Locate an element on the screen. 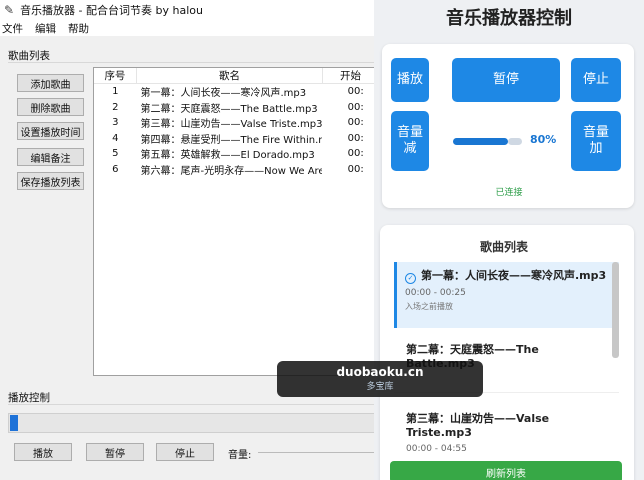  menu-bar: 文件 编辑 帮助 is located at coordinates (190, 28).